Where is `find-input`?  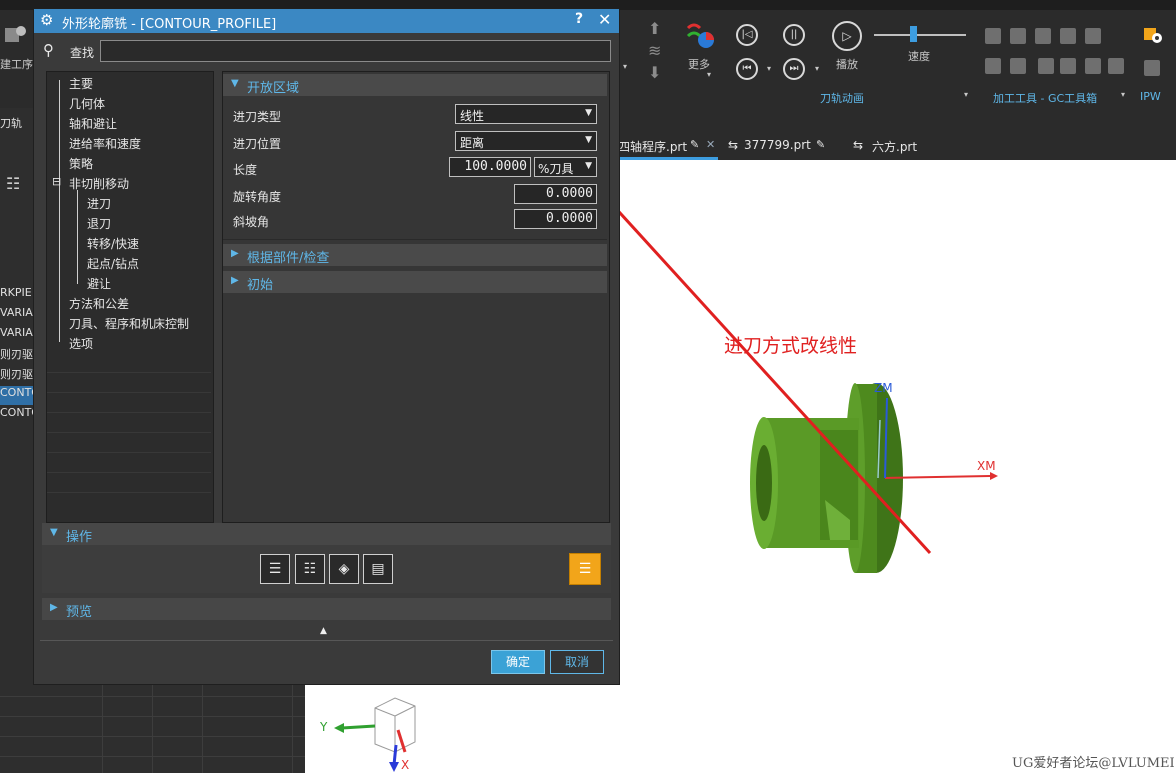
find-input is located at coordinates (355, 51).